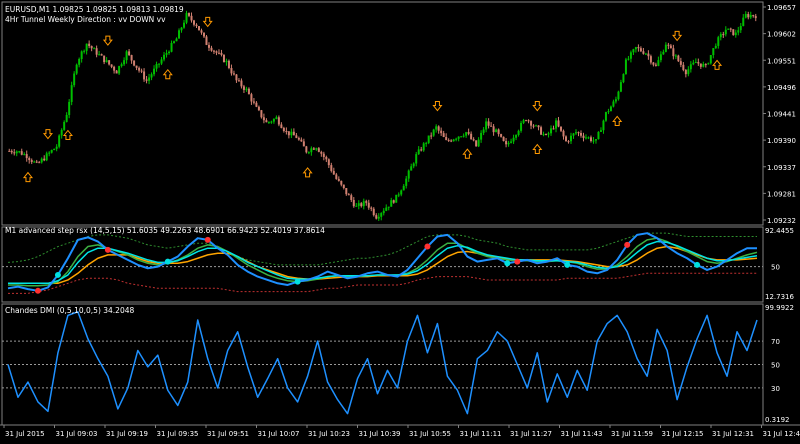 Image resolution: width=800 pixels, height=444 pixels. Describe the element at coordinates (127, 434) in the screenshot. I see `time-tick-label: 31 Jul 09:19` at that location.